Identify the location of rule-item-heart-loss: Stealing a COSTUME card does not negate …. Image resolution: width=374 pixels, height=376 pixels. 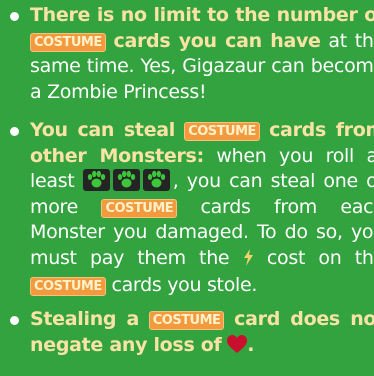
(192, 334).